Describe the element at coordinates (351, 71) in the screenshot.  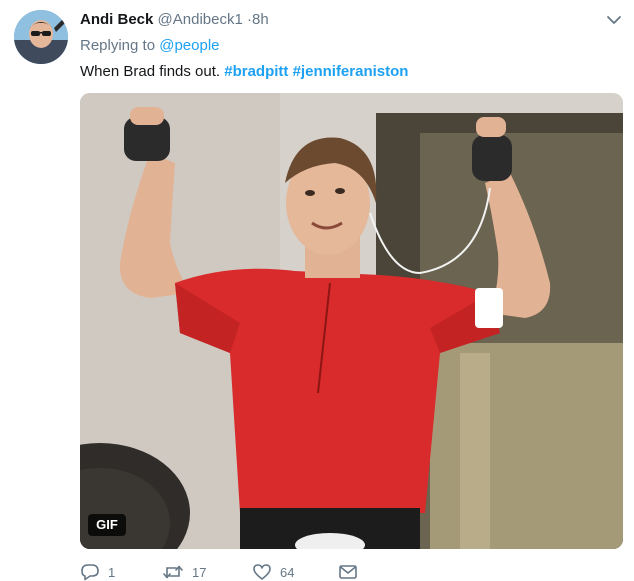
I see `hashtag-link: #jenniferaniston` at that location.